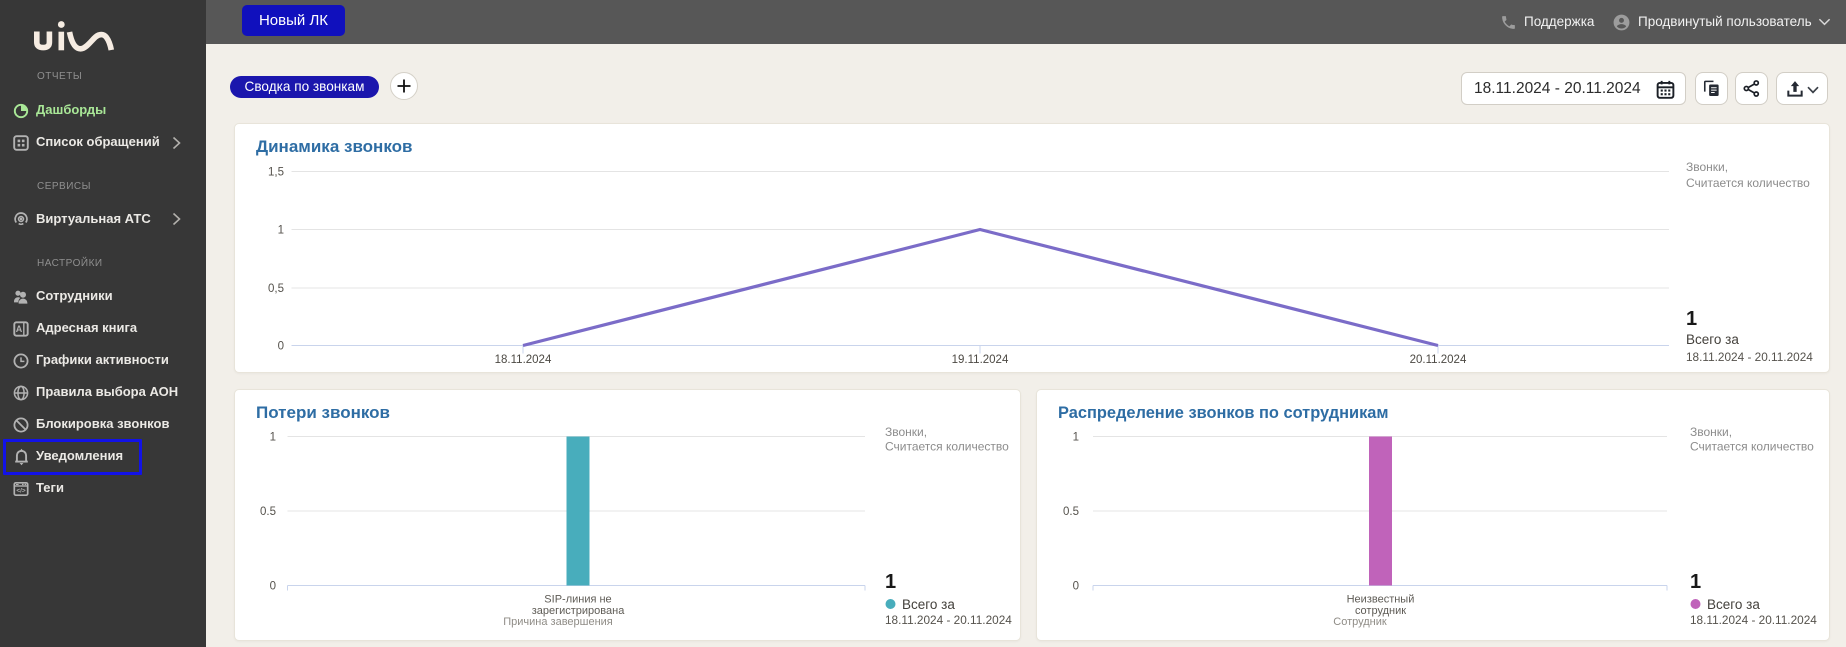  Describe the element at coordinates (558, 622) in the screenshot. I see `svg-text: Причина завершения` at that location.